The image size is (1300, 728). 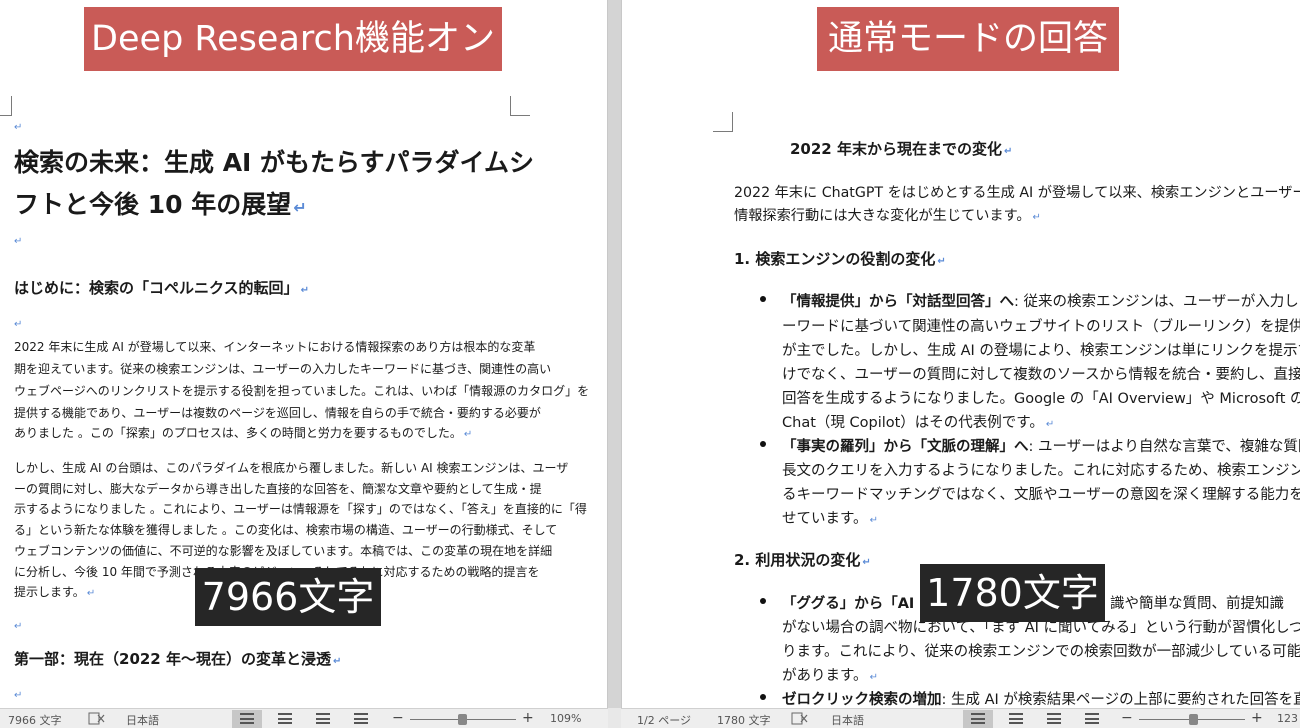 I want to click on page-indicator: 1/2 ページ, so click(x=664, y=720).